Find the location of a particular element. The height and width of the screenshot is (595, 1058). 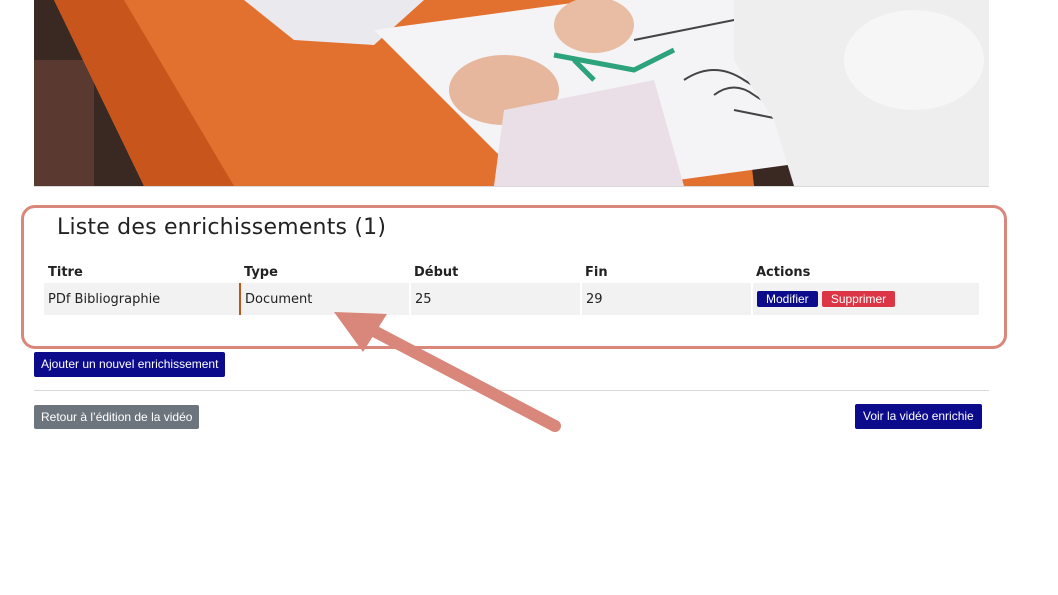

column-header-type: Type is located at coordinates (261, 272).